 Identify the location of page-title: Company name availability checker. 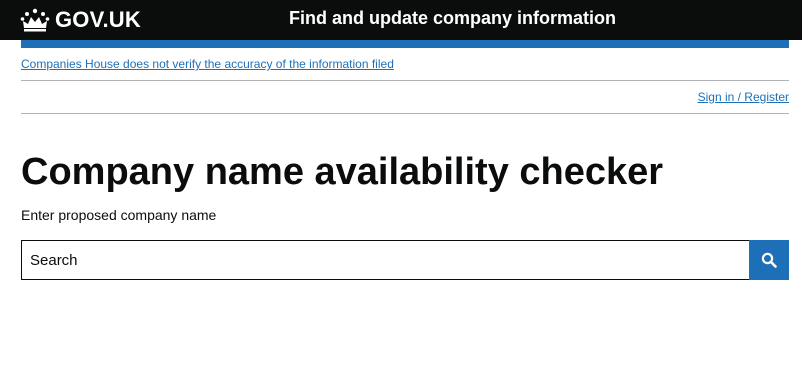
(342, 172).